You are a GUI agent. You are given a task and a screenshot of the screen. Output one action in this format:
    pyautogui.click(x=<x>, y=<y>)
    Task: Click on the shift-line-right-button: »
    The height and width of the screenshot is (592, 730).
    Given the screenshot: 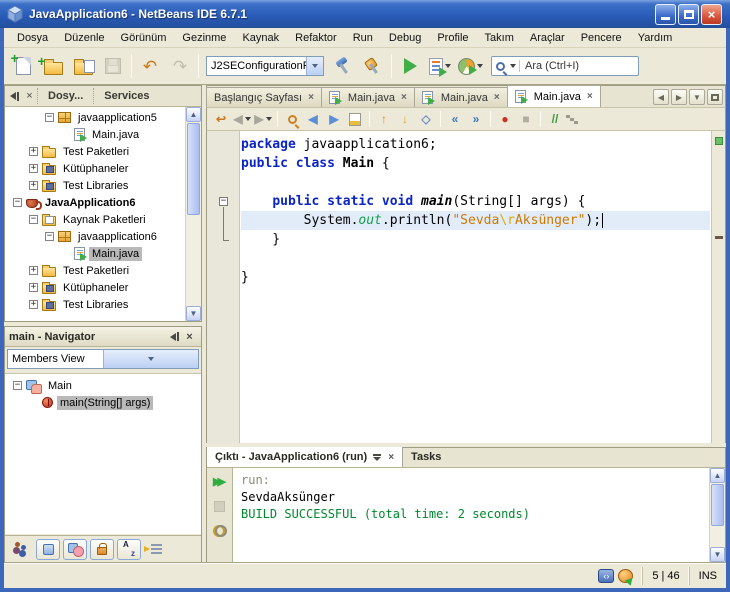 What is the action you would take?
    pyautogui.click(x=476, y=119)
    